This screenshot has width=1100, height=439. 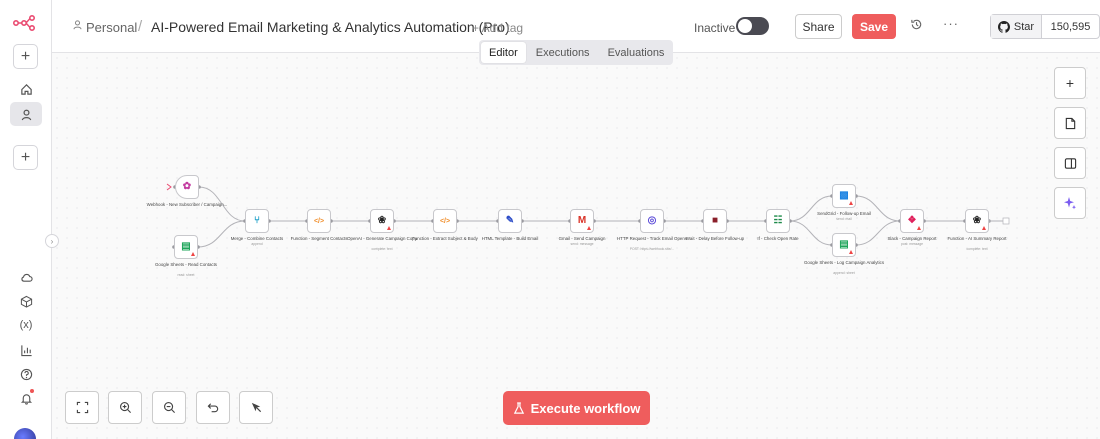 What do you see at coordinates (52, 241) in the screenshot?
I see `chevron-right-icon: ›` at bounding box center [52, 241].